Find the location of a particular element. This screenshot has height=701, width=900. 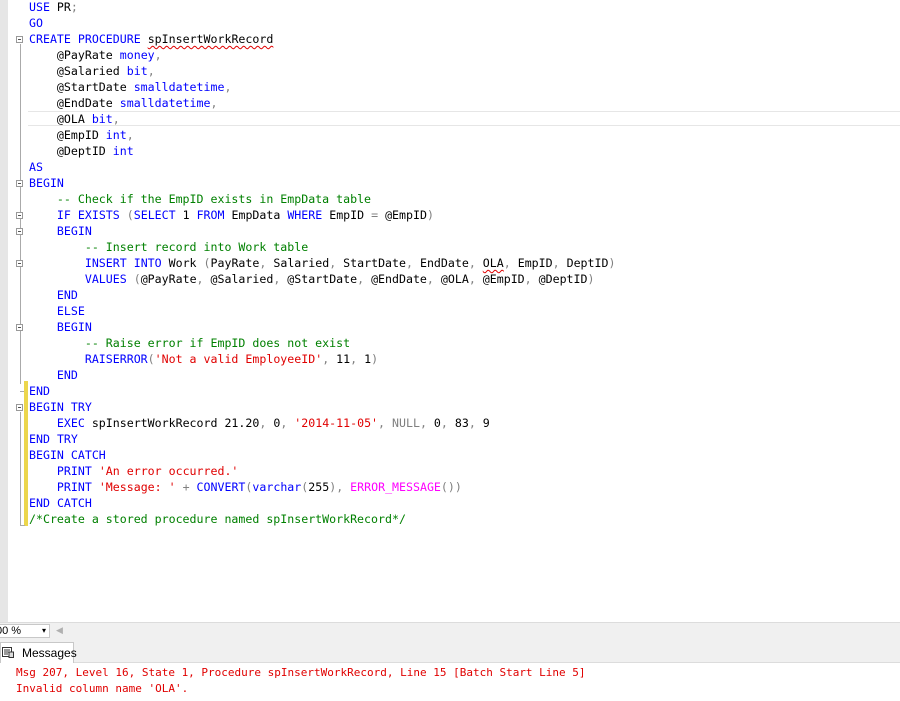

editor-status-strip: 00 % ▾ ◀ is located at coordinates (450, 630).